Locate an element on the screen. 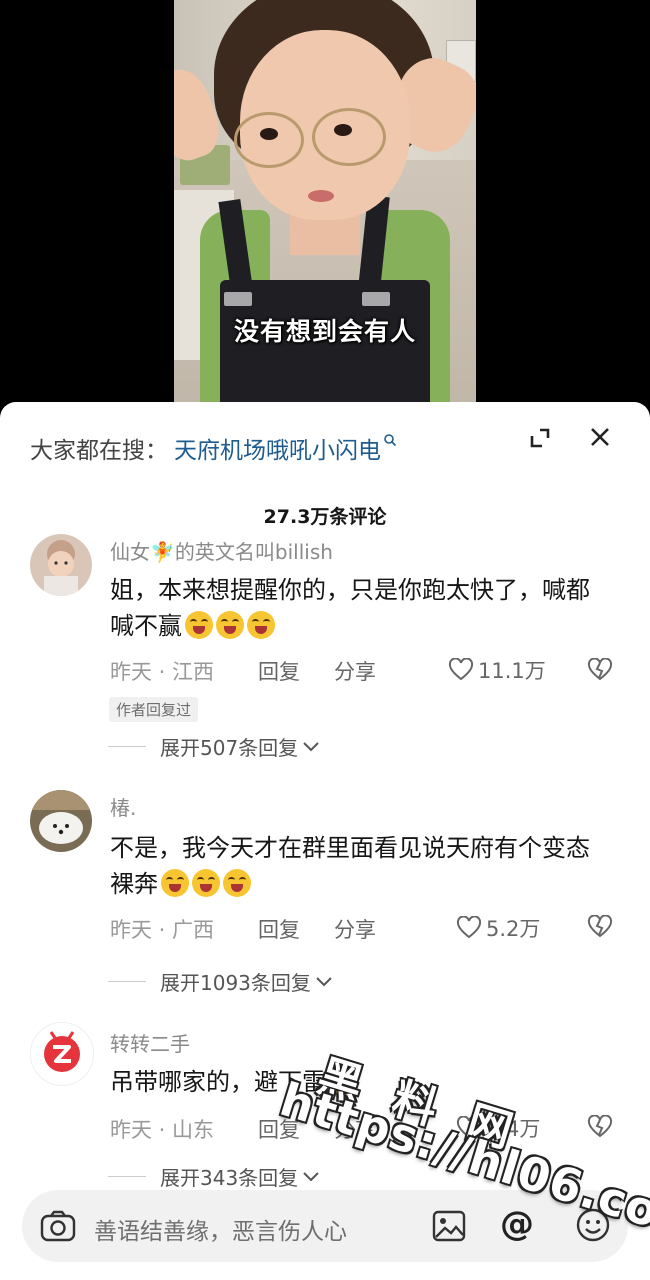  expand-replies-label: 展开507条回复 is located at coordinates (229, 748).